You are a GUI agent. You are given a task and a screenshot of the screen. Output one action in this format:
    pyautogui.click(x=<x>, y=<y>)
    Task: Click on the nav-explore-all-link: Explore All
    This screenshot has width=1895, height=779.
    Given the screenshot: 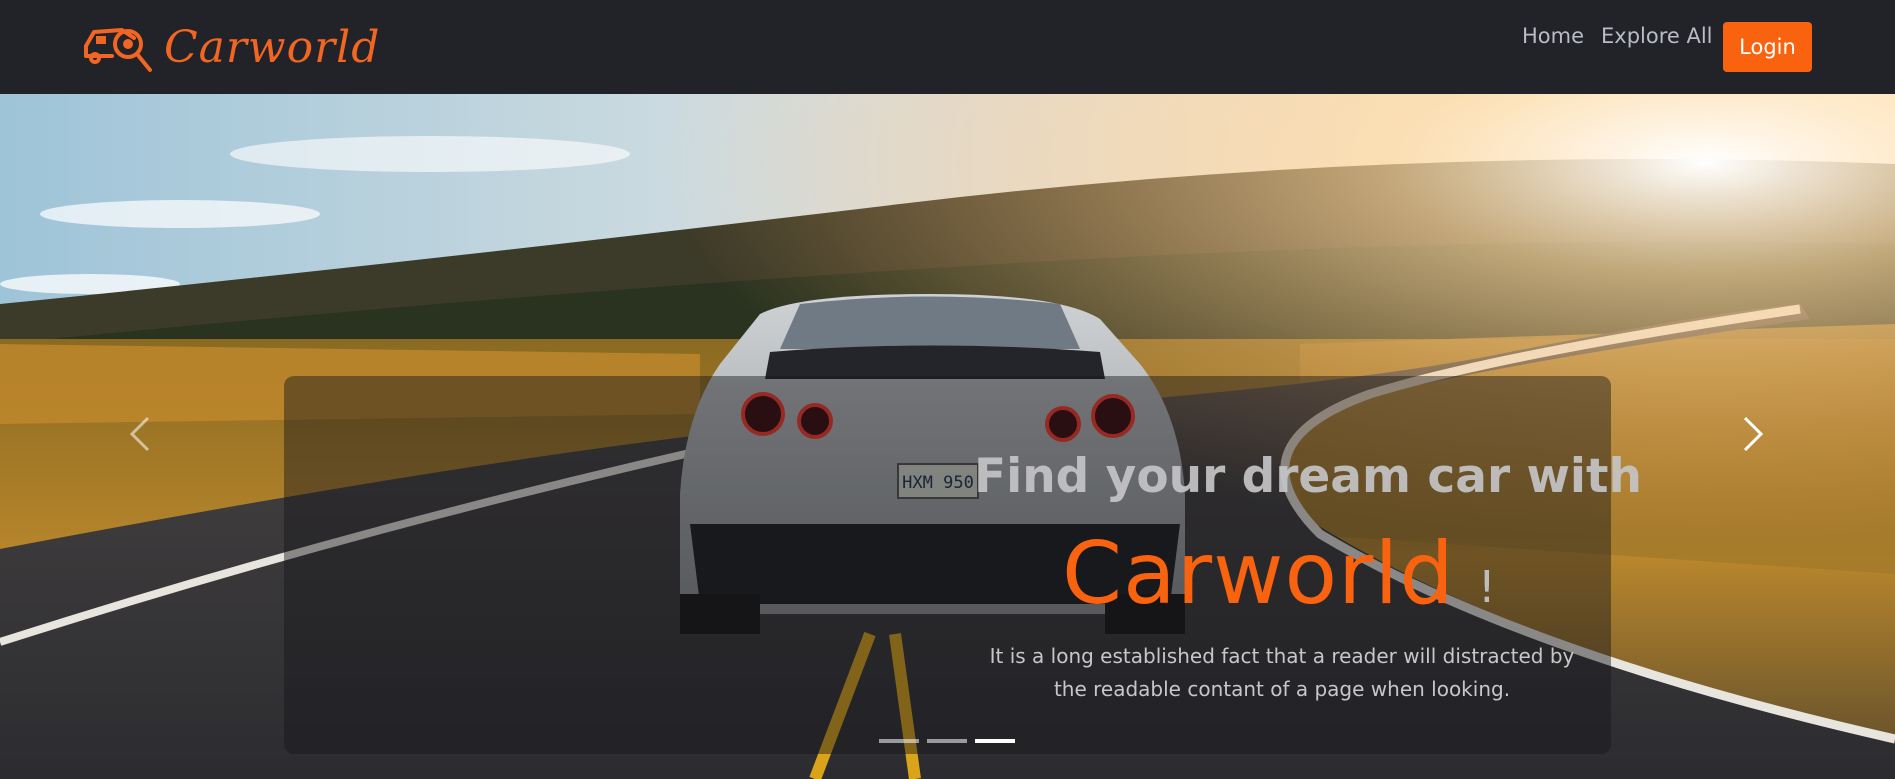 What is the action you would take?
    pyautogui.click(x=1657, y=36)
    